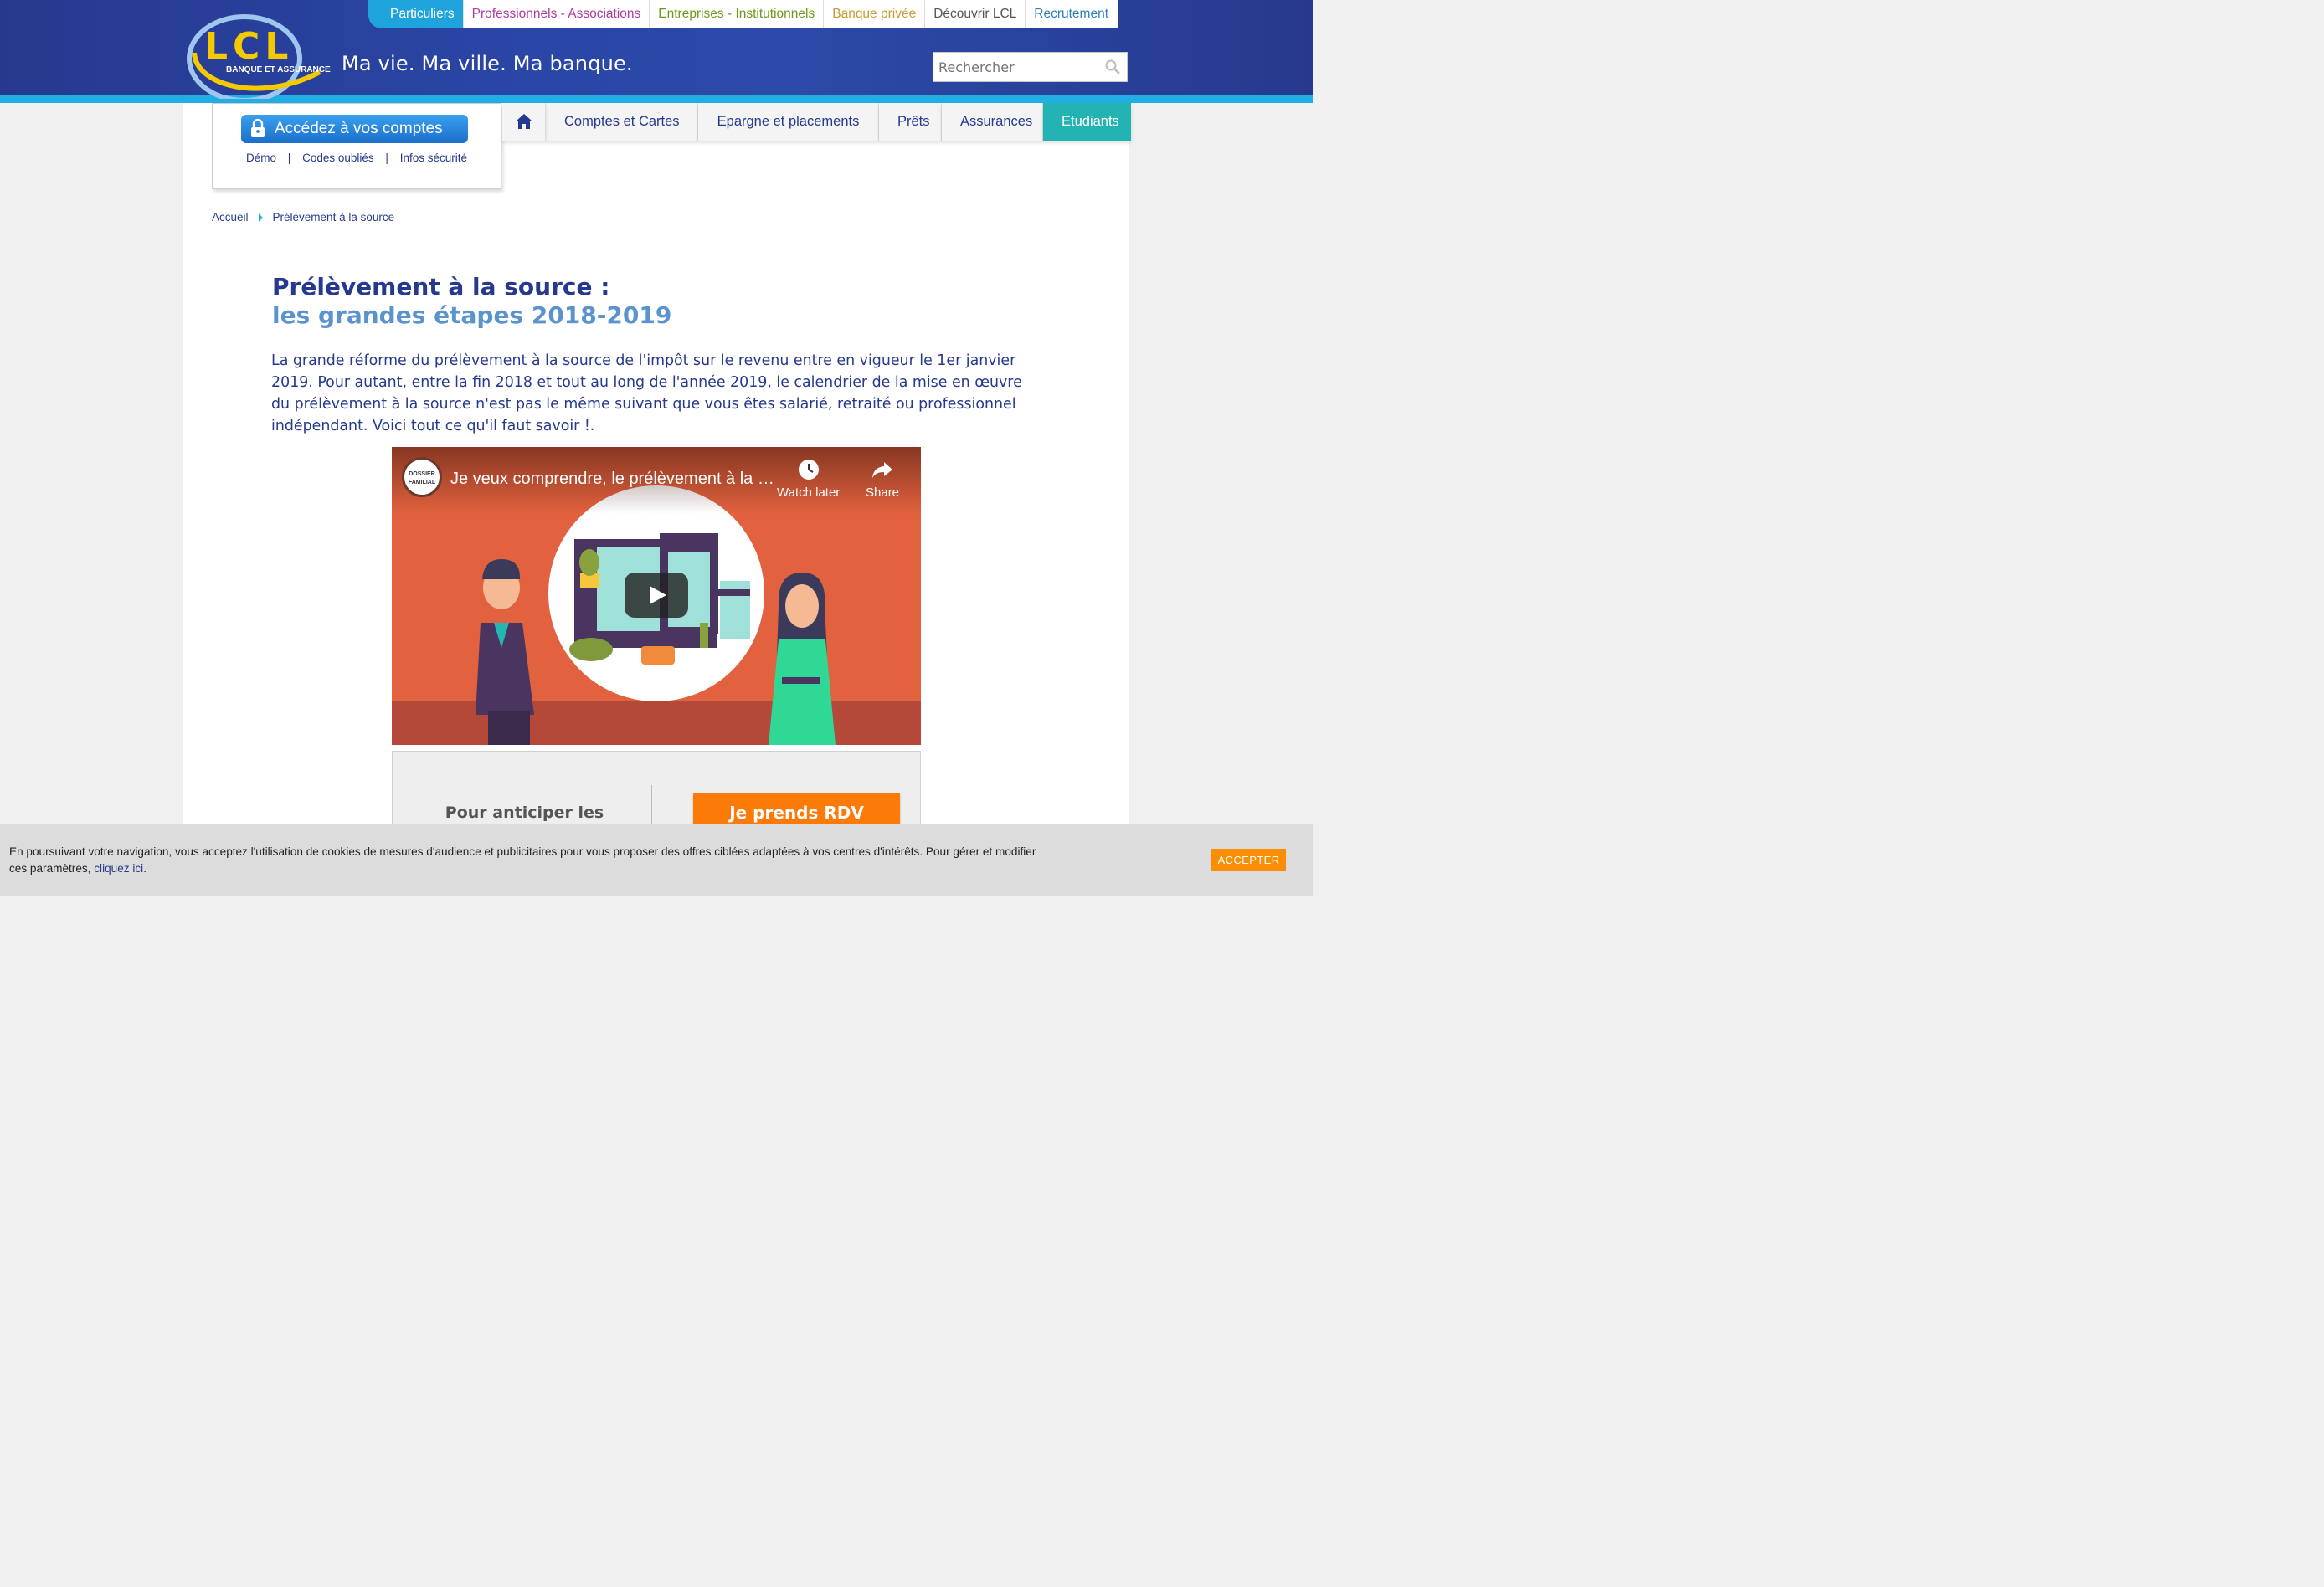 This screenshot has height=1587, width=2324. What do you see at coordinates (416, 14) in the screenshot?
I see `tab-particuliers: Particuliers` at bounding box center [416, 14].